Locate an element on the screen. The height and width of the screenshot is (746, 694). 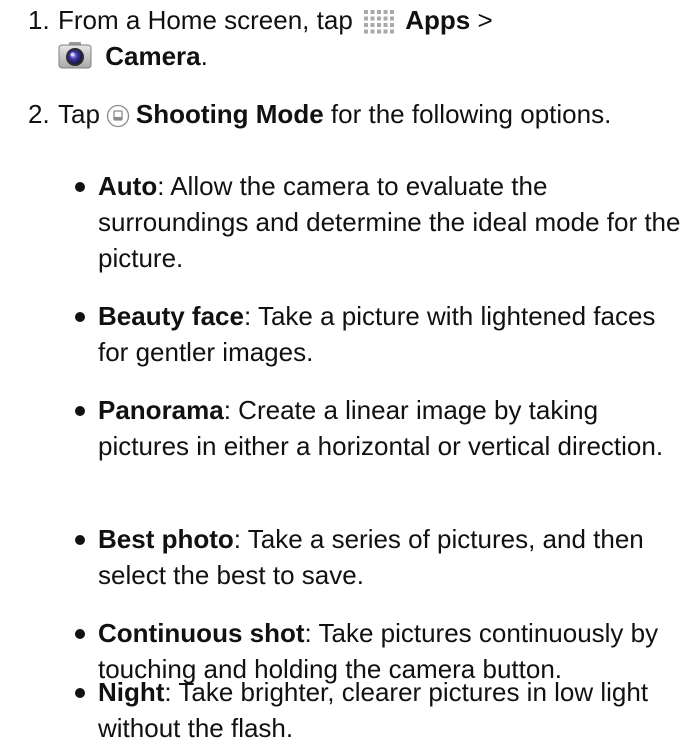
step-suffix: . is located at coordinates (204, 56).